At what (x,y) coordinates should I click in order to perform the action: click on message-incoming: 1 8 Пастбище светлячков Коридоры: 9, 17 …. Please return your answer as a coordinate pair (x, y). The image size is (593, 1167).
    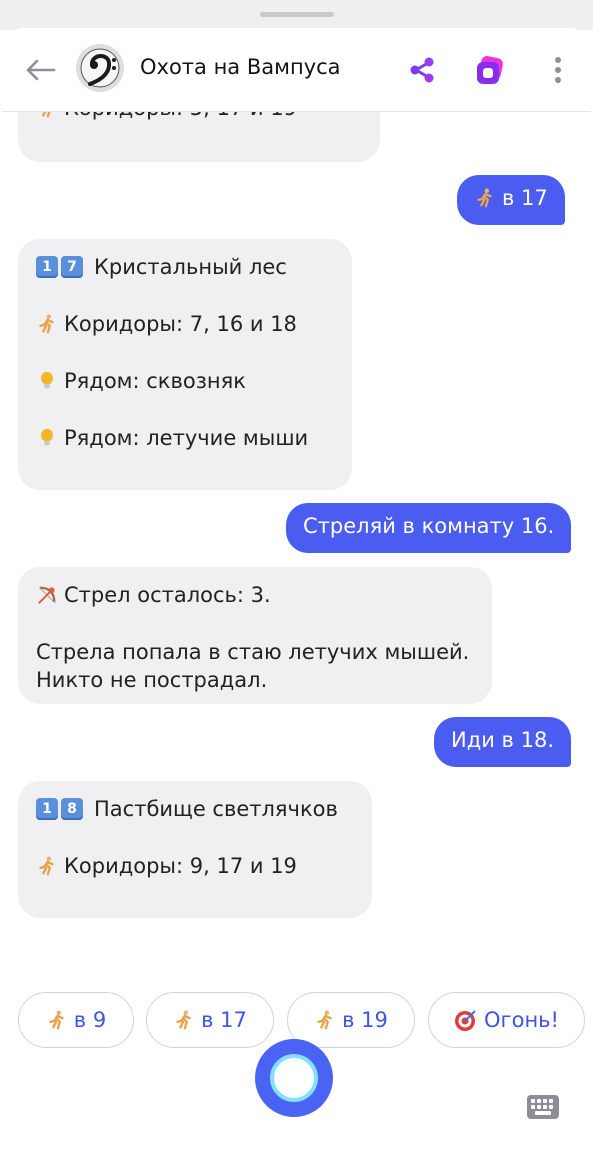
    Looking at the image, I should click on (195, 849).